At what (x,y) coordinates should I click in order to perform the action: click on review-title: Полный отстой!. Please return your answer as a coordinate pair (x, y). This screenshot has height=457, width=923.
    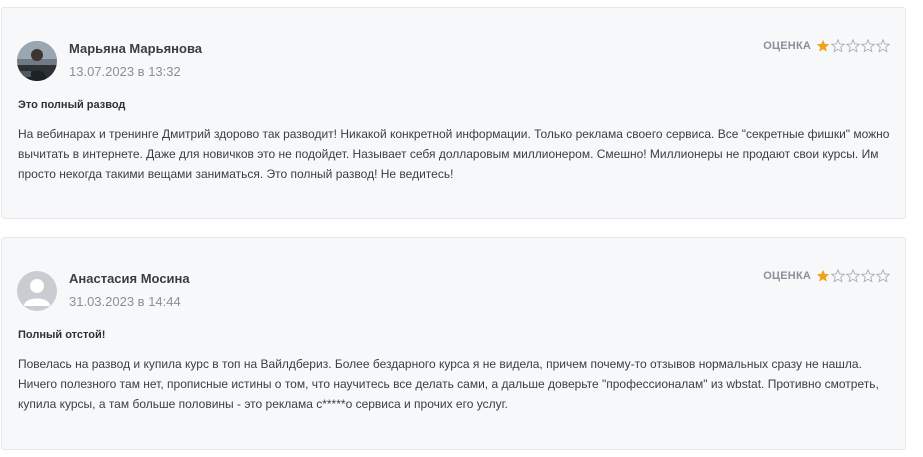
    Looking at the image, I should click on (62, 335).